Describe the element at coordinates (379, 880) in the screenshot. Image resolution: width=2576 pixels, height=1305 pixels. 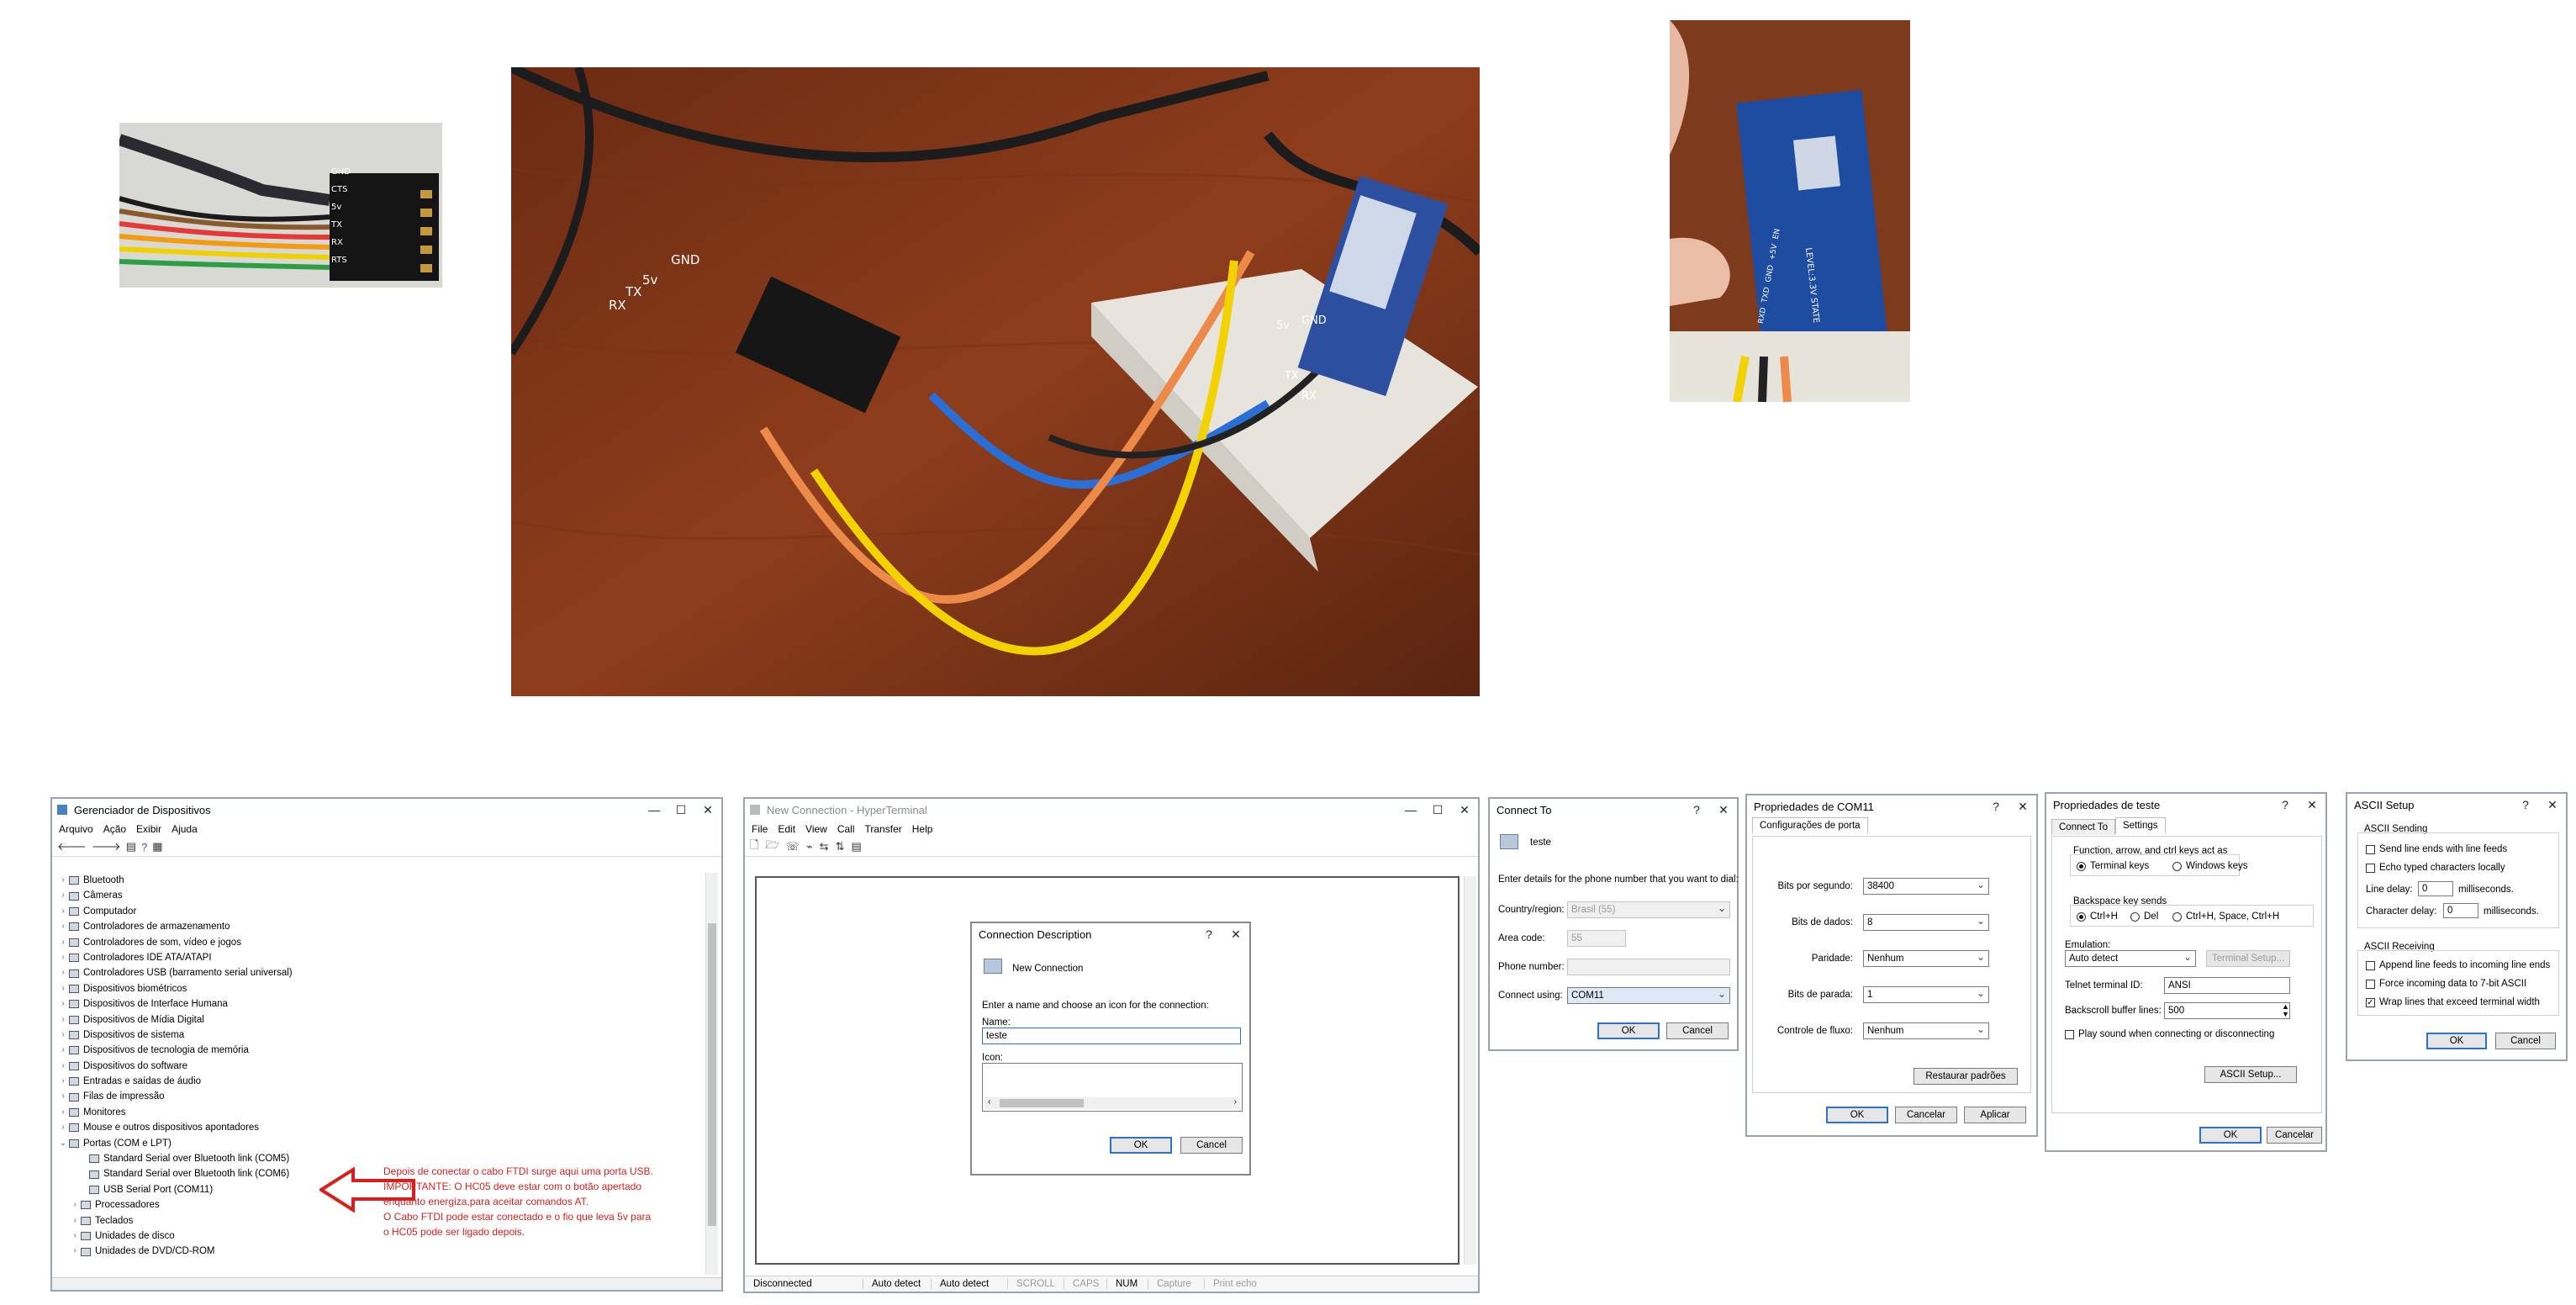
I see `tree-item: › Bluetooth` at that location.